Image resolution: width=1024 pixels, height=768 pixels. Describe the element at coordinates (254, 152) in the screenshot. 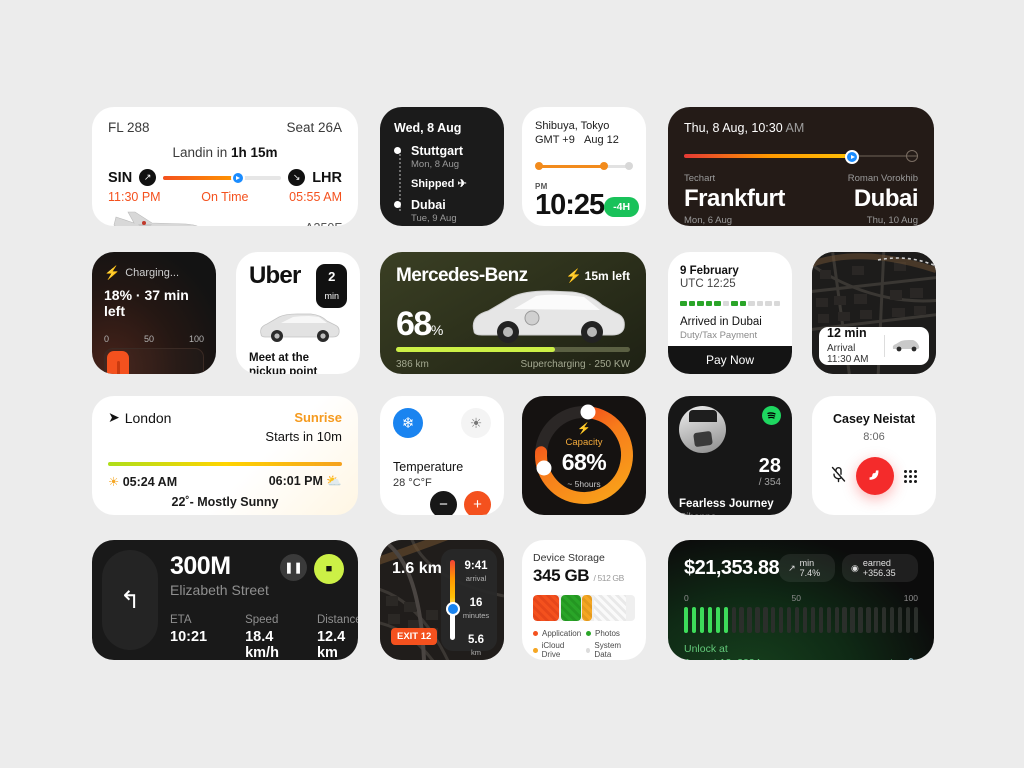

I see `landing-time: 1h 15m` at that location.